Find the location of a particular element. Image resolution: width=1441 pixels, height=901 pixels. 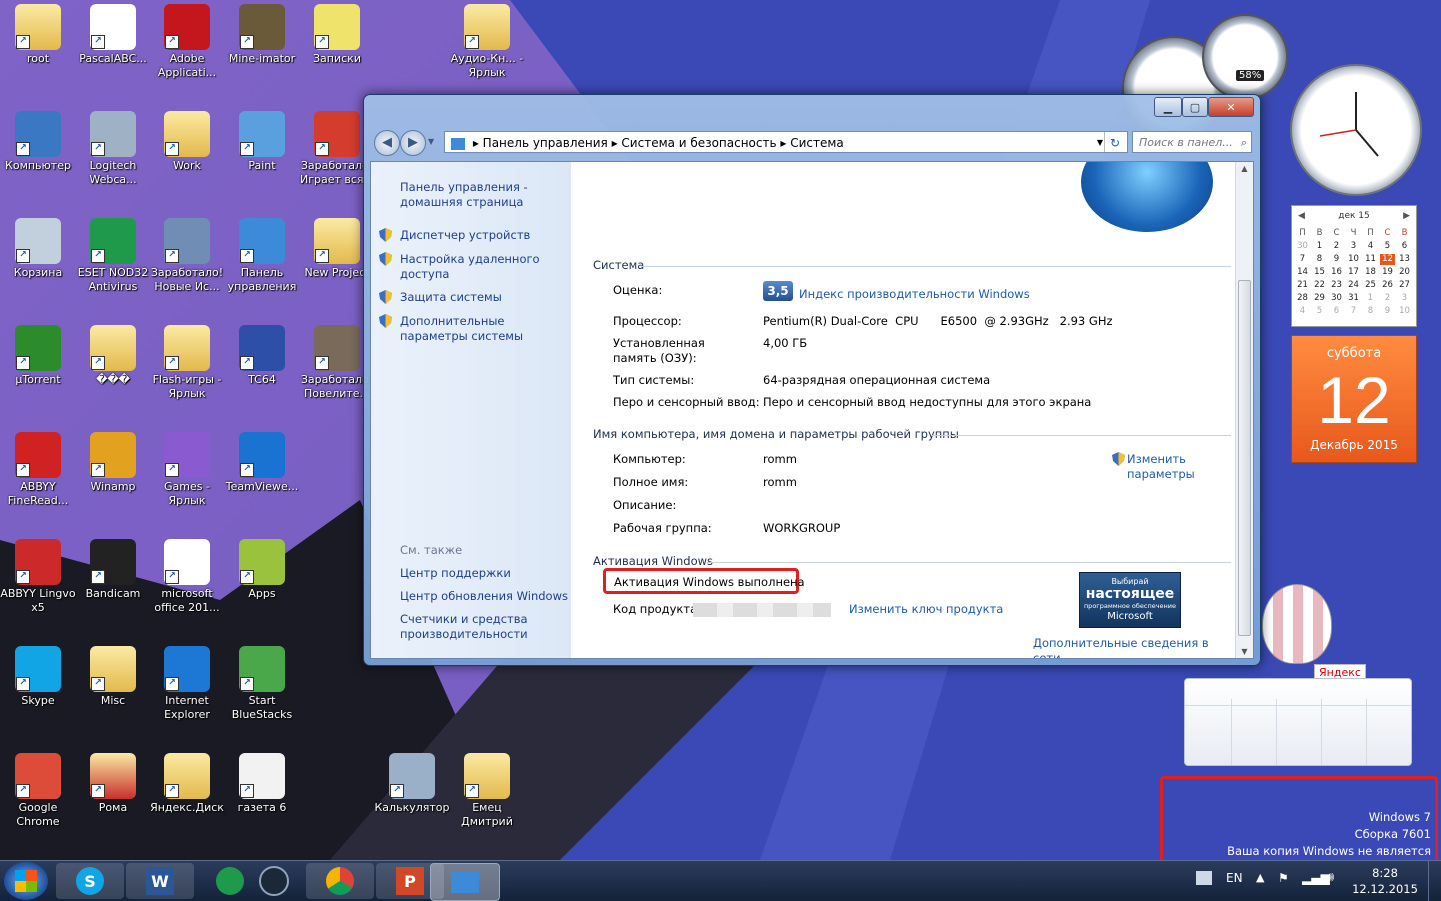

home-link: Панель управления - домашняя страница is located at coordinates (465, 195).